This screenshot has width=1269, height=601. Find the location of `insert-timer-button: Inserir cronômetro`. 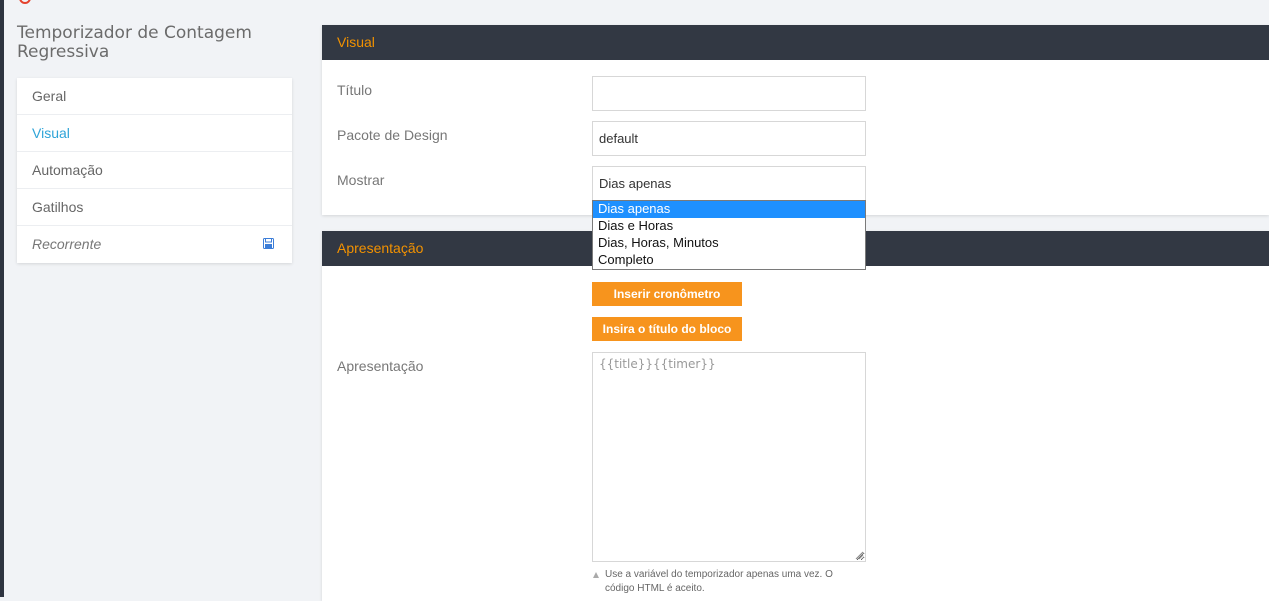

insert-timer-button: Inserir cronômetro is located at coordinates (667, 294).